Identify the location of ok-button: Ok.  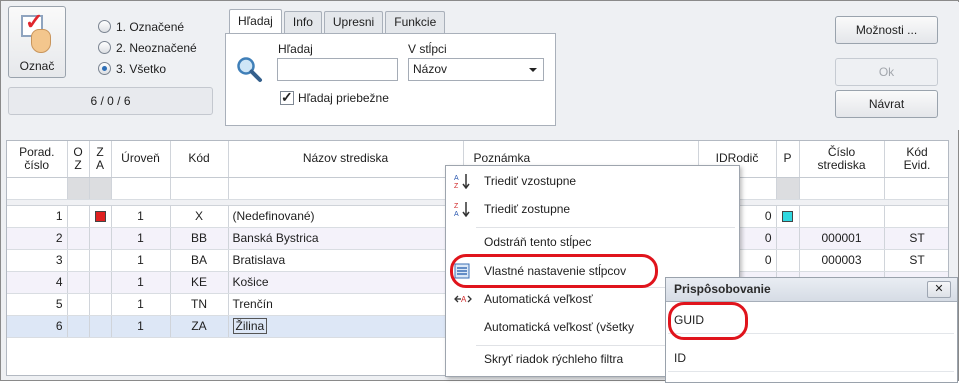
(886, 72).